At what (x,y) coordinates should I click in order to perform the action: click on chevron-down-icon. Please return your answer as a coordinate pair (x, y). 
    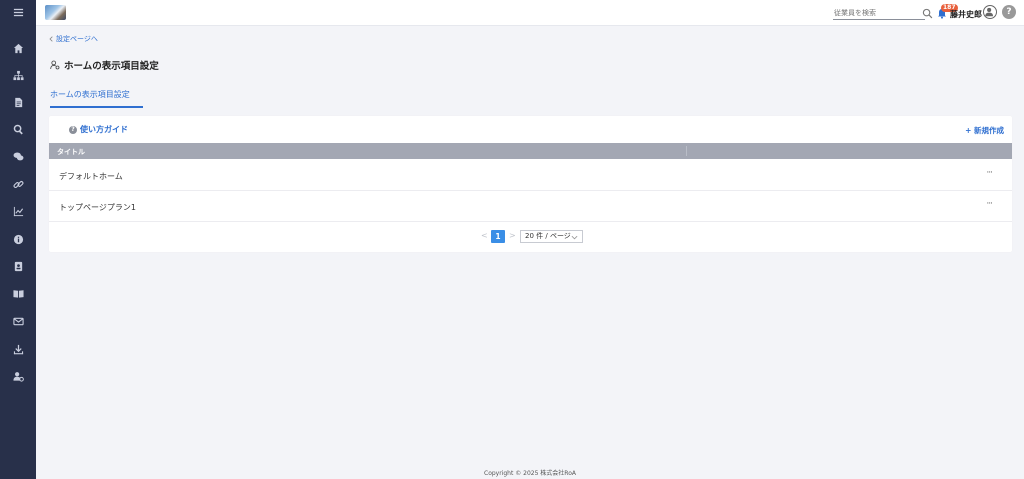
    Looking at the image, I should click on (574, 237).